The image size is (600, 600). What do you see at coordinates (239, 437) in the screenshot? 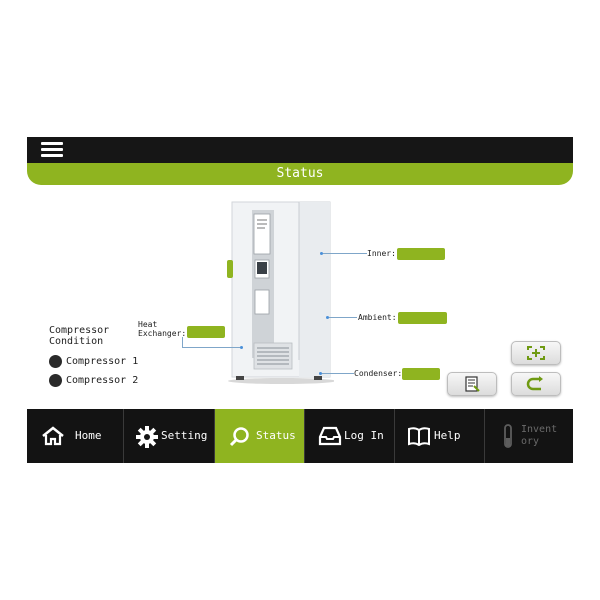
I see `search-icon` at bounding box center [239, 437].